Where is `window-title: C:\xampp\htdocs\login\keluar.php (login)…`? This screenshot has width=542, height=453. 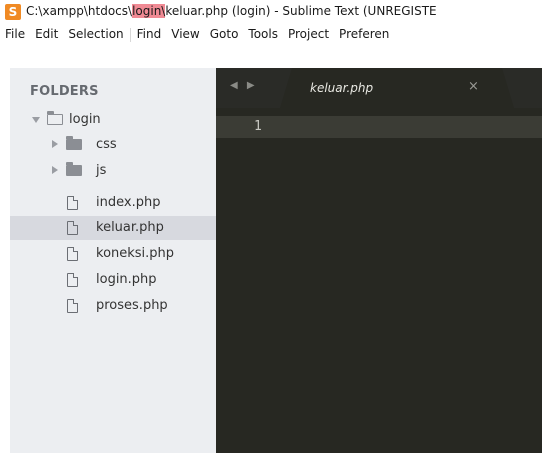
window-title: C:\xampp\htdocs\login\keluar.php (login)… is located at coordinates (231, 11).